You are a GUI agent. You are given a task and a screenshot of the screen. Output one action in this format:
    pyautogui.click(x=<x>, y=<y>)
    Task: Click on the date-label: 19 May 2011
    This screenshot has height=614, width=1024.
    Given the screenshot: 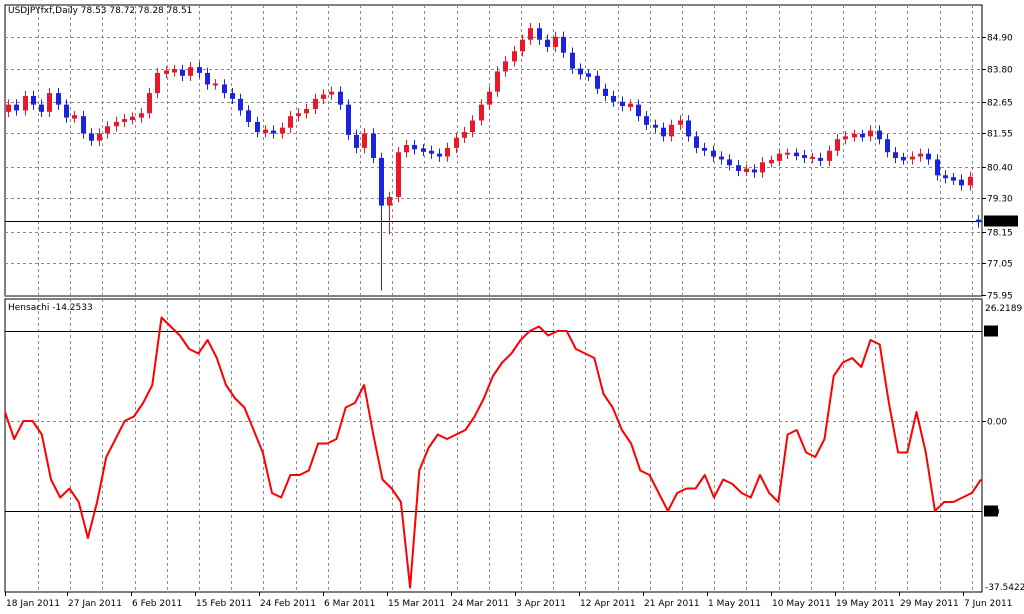 What is the action you would take?
    pyautogui.click(x=865, y=604)
    